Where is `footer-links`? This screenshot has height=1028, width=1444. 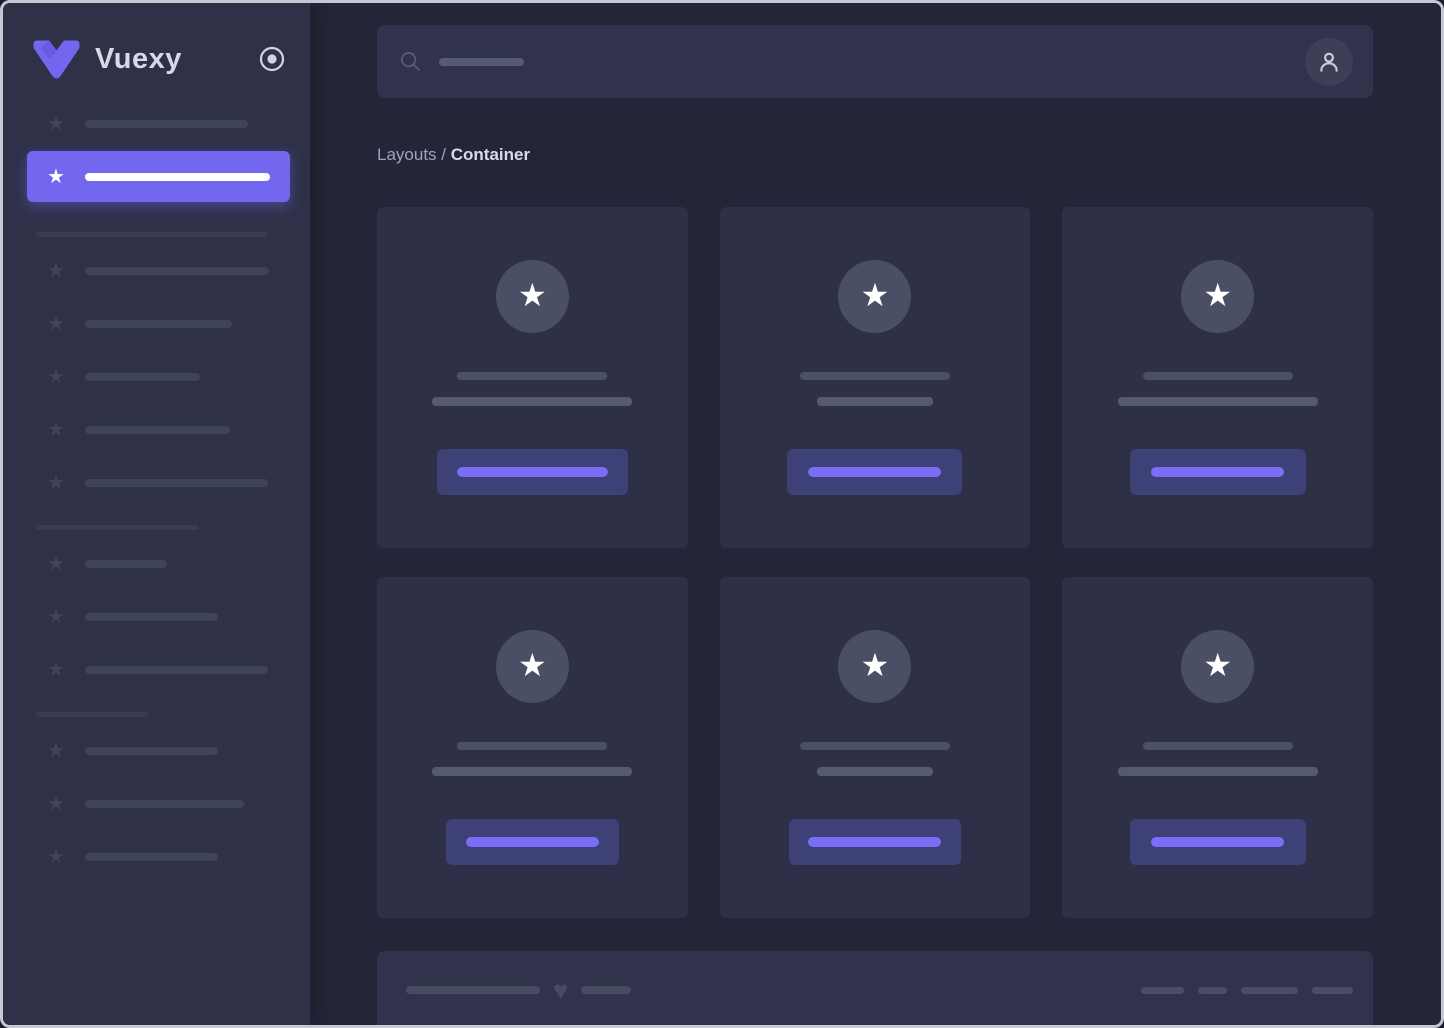 footer-links is located at coordinates (1247, 990).